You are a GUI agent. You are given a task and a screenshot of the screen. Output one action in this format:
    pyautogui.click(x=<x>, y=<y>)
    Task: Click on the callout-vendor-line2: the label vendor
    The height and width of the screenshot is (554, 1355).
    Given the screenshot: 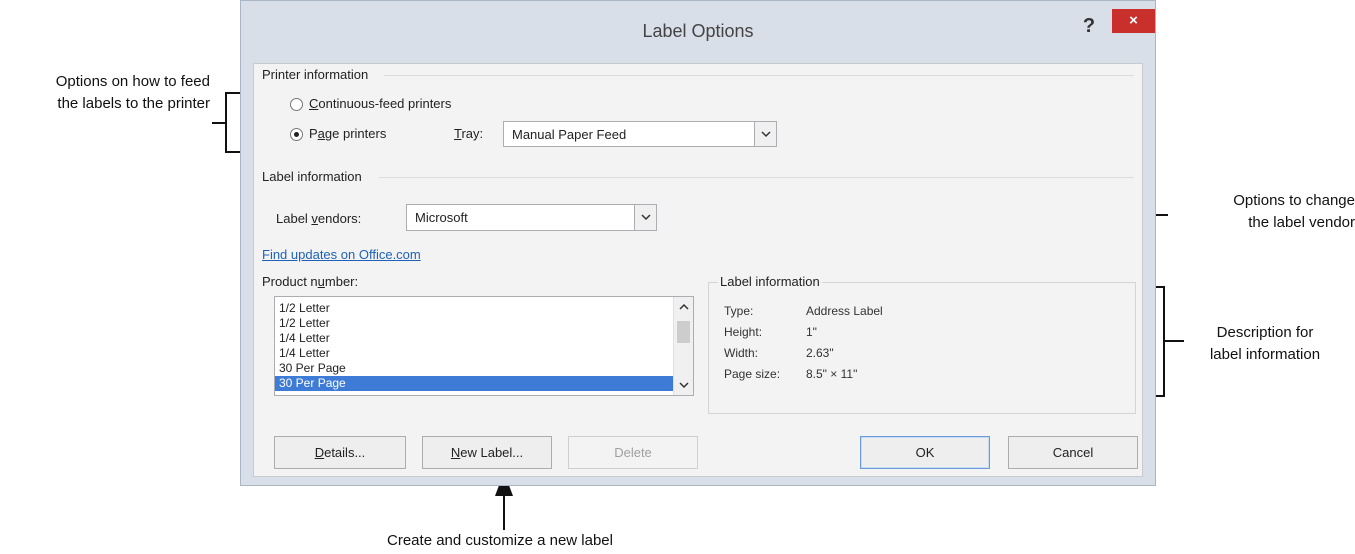 What is the action you would take?
    pyautogui.click(x=1301, y=222)
    